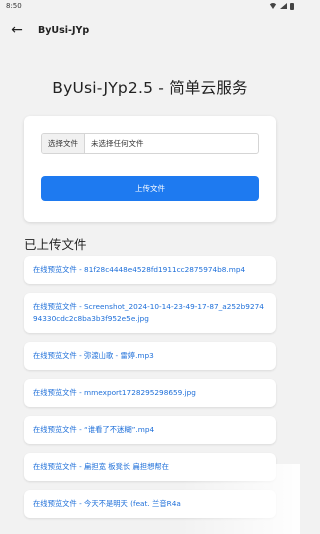  Describe the element at coordinates (150, 356) in the screenshot. I see `file-link-item: 在线预览文件 - 弥渡山歌 - 雷婷.mp3` at that location.